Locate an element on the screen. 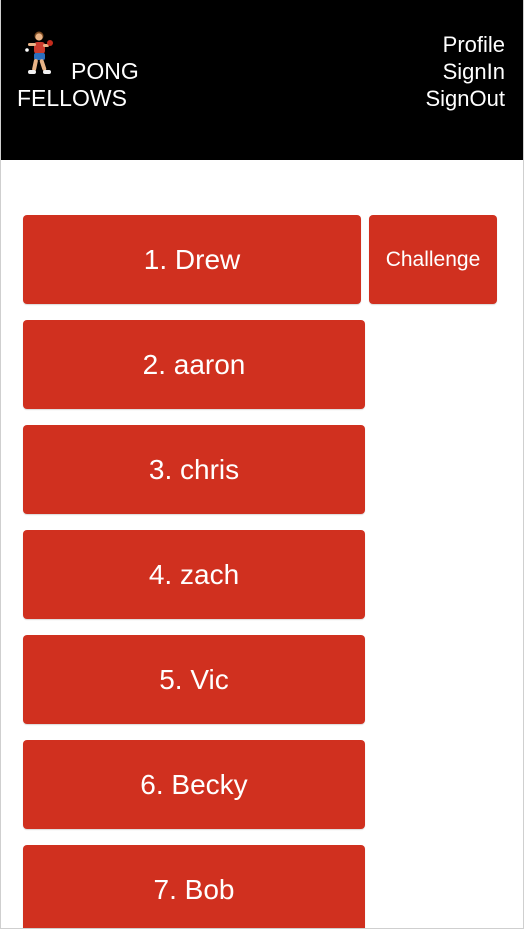 The image size is (524, 930). ladder-row: 2. aaron is located at coordinates (263, 364).